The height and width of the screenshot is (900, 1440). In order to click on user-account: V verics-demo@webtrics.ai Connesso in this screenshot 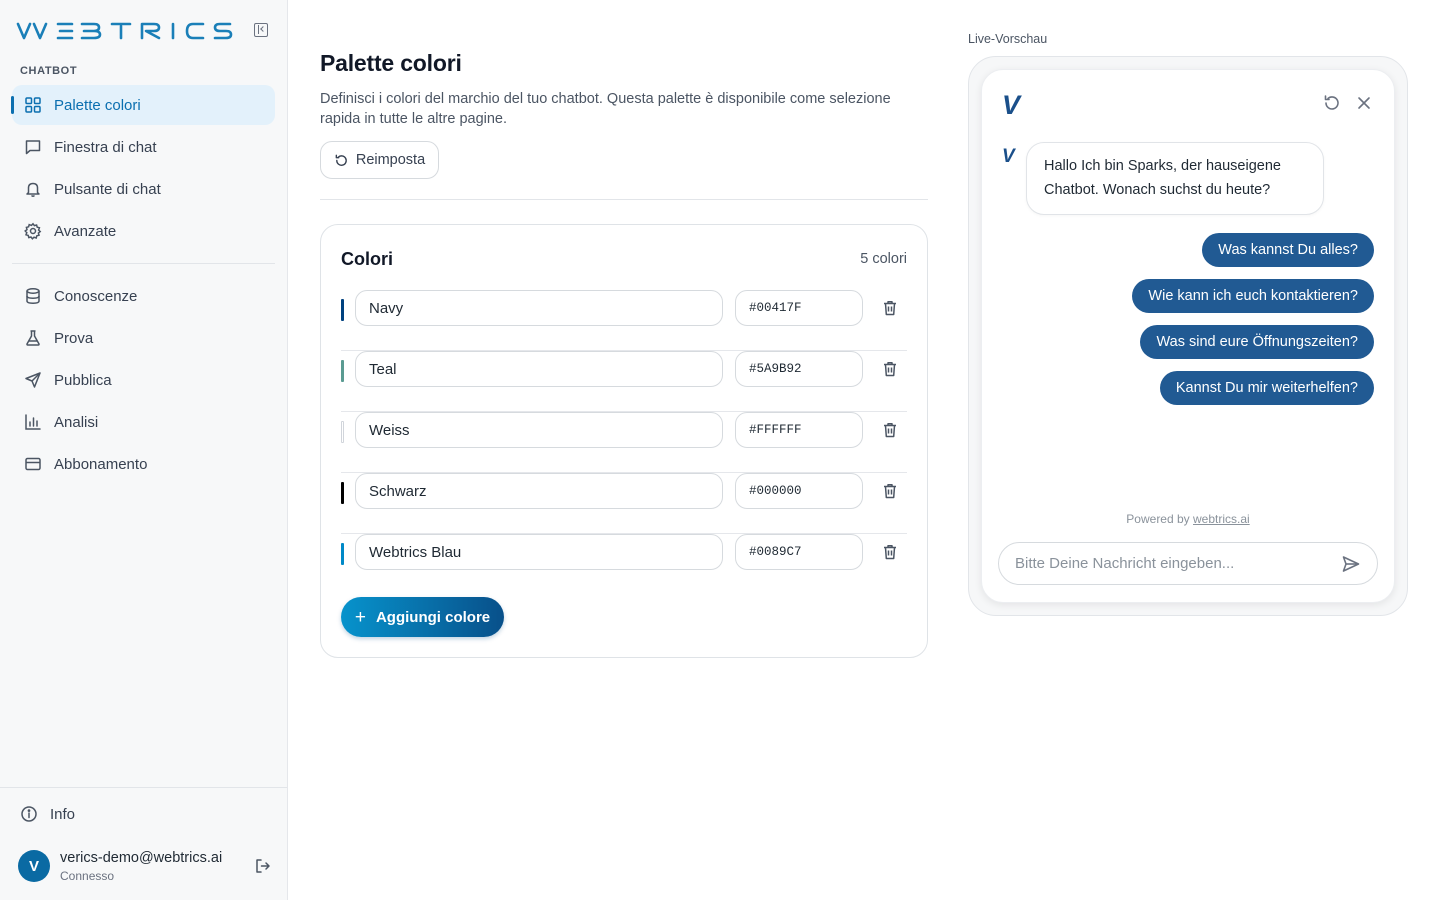, I will do `click(146, 866)`.